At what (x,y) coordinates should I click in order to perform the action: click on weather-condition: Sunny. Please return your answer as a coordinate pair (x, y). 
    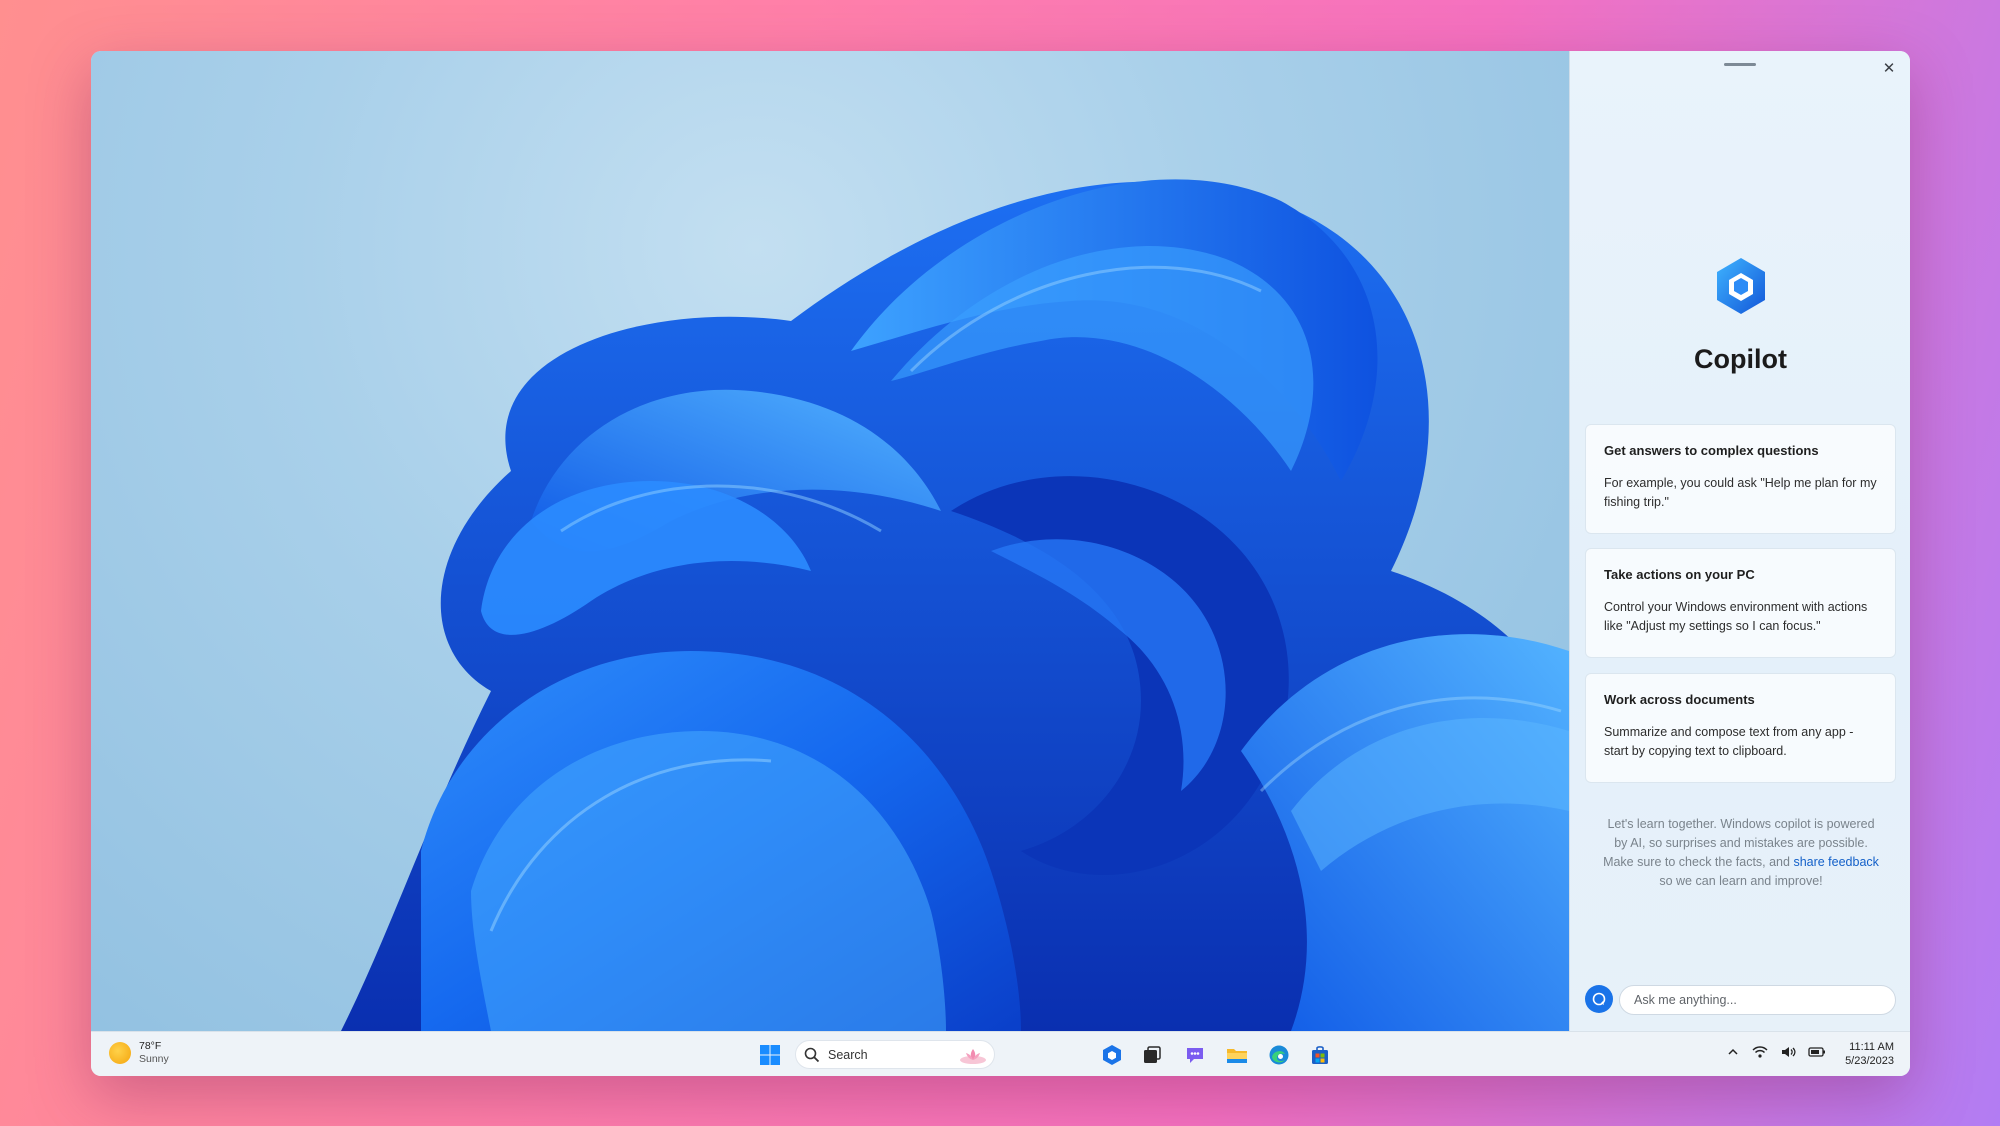
    Looking at the image, I should click on (154, 1059).